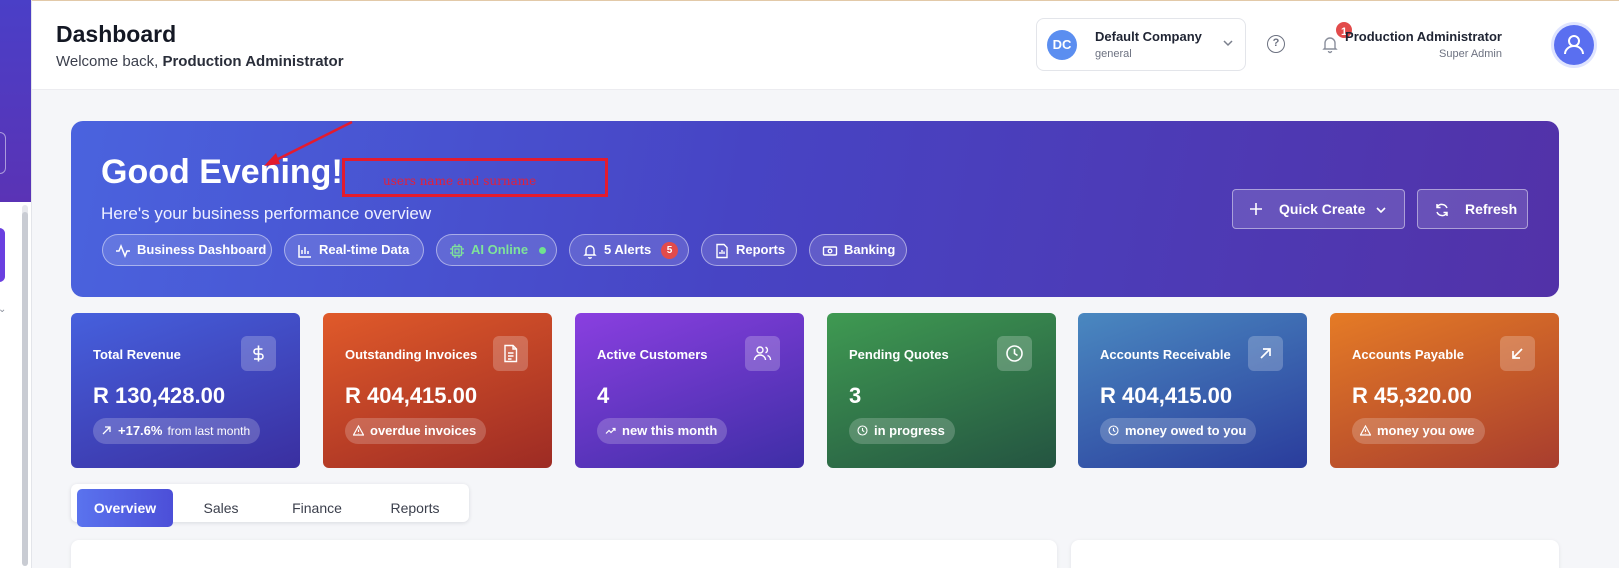  What do you see at coordinates (590, 252) in the screenshot?
I see `bell-icon` at bounding box center [590, 252].